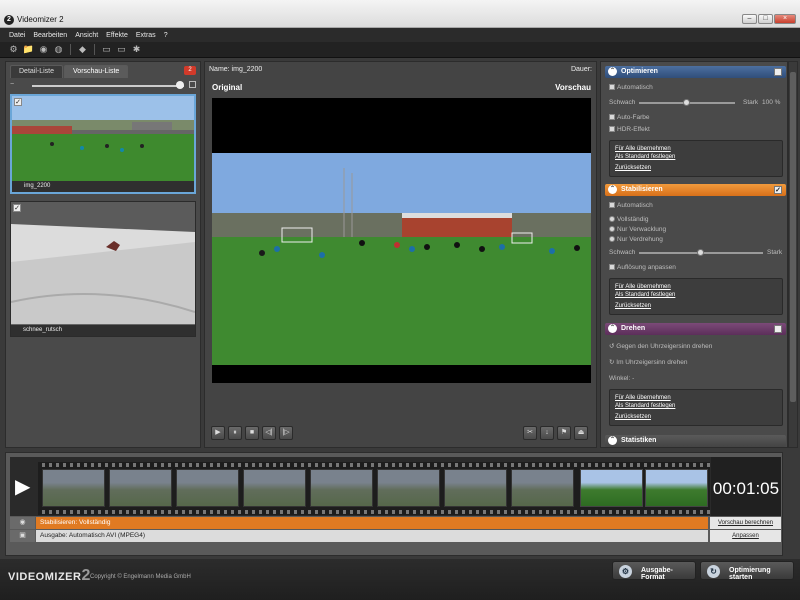  What do you see at coordinates (37, 71) in the screenshot?
I see `tab-detail-list: Detail-Liste` at bounding box center [37, 71].